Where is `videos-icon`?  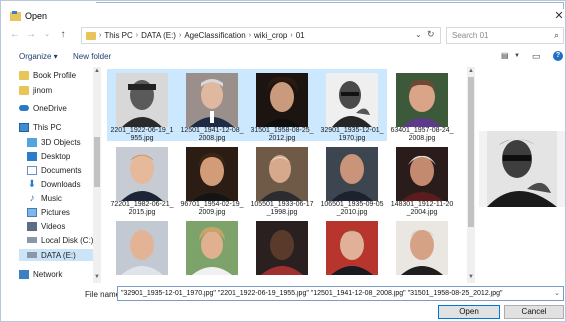
videos-icon is located at coordinates (32, 226).